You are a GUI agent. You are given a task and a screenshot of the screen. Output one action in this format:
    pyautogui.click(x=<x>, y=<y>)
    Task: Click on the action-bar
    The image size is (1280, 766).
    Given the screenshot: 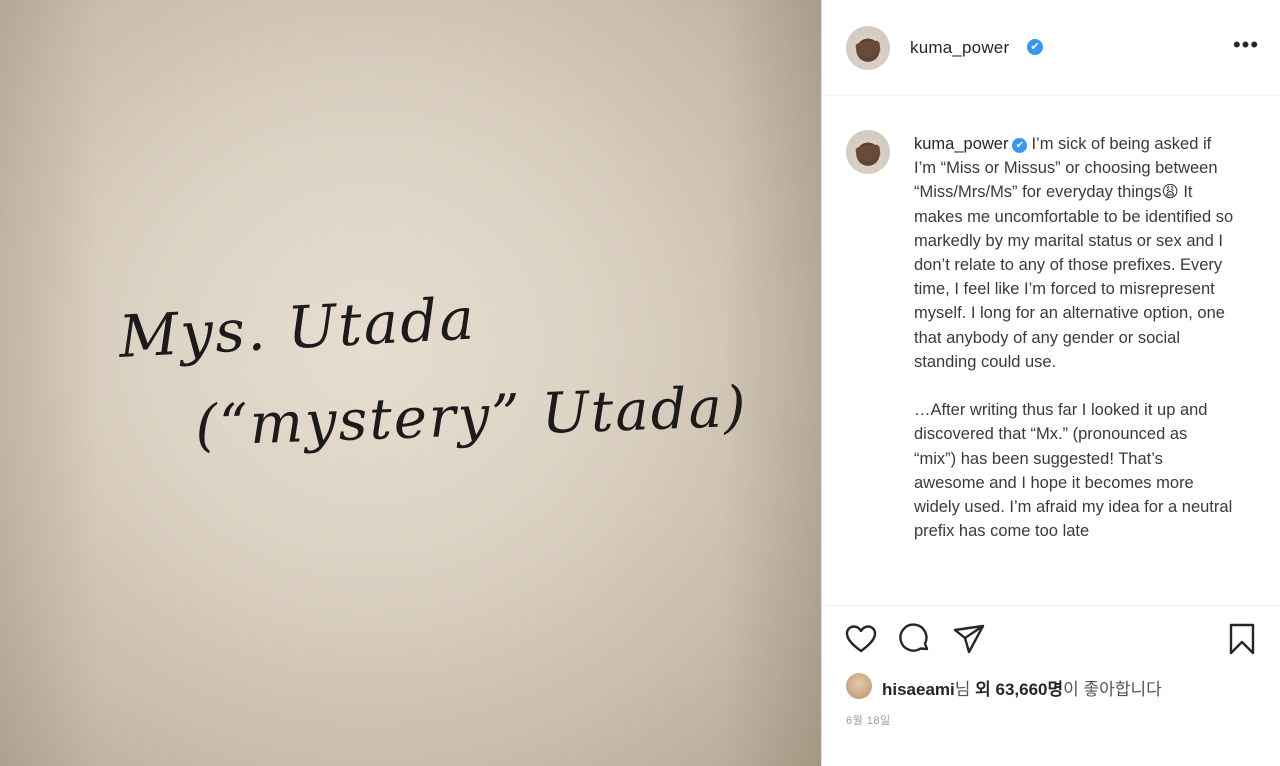 What is the action you would take?
    pyautogui.click(x=1051, y=637)
    